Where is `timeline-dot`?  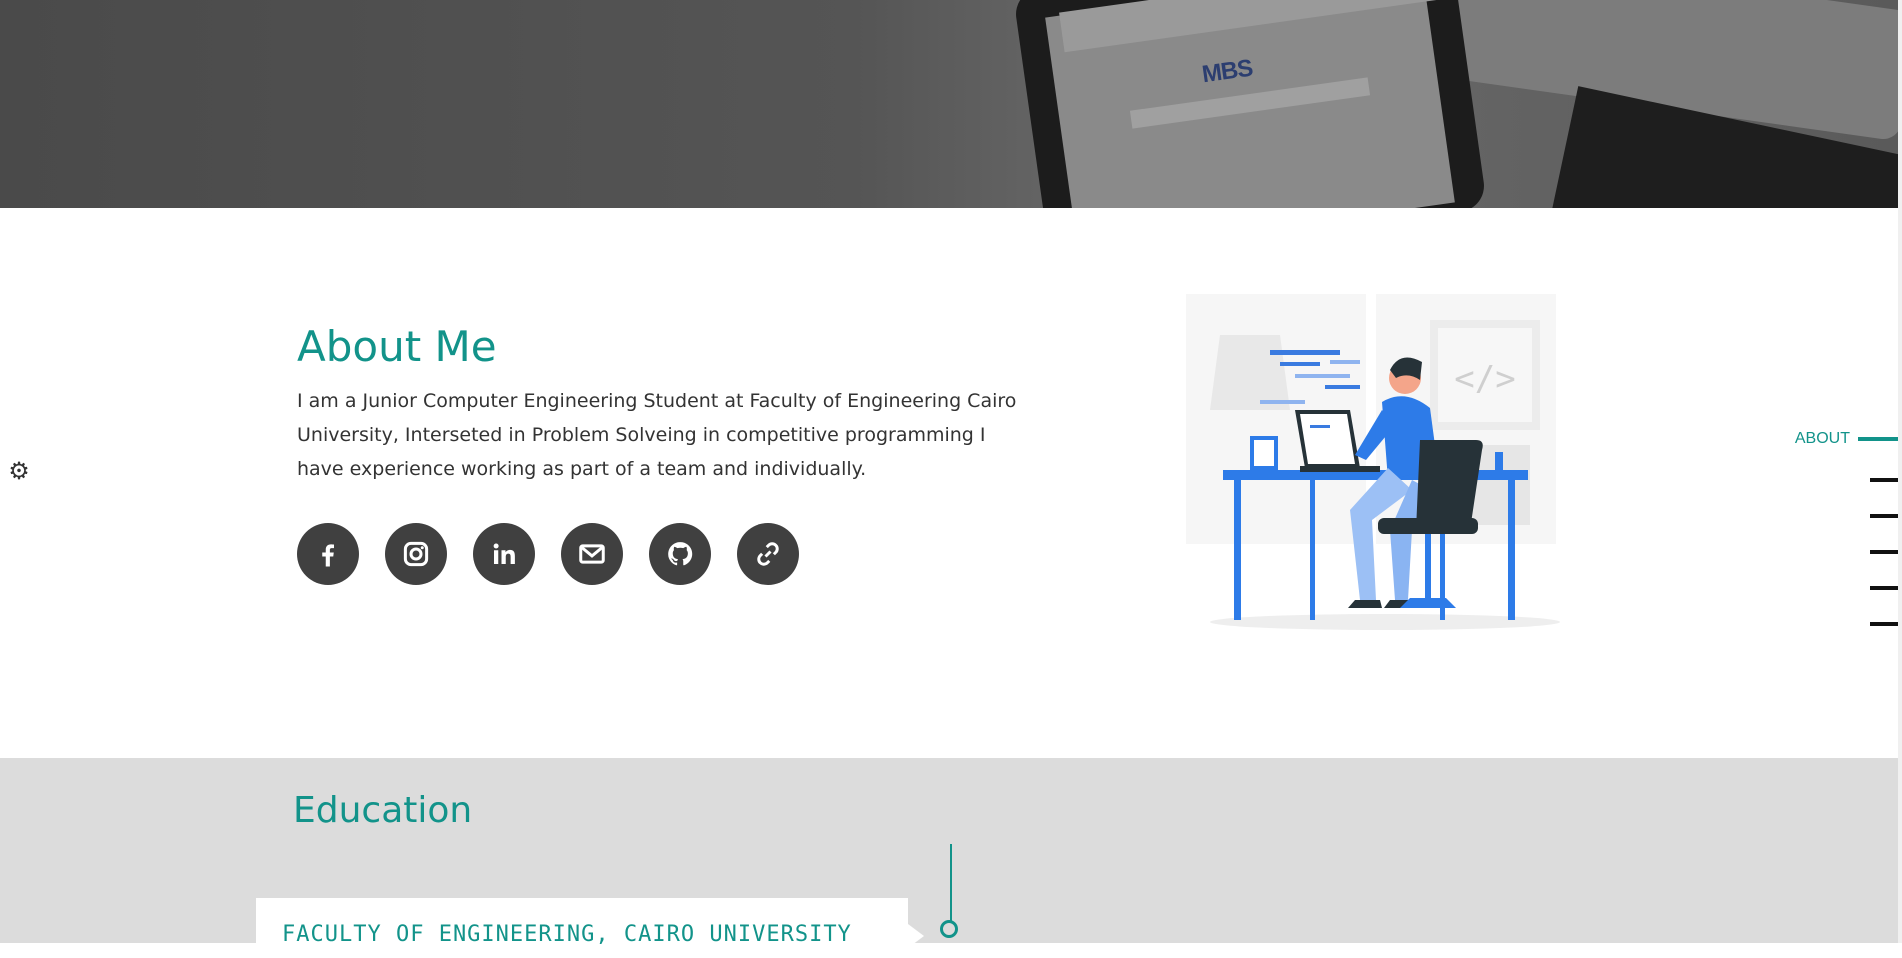
timeline-dot is located at coordinates (949, 929).